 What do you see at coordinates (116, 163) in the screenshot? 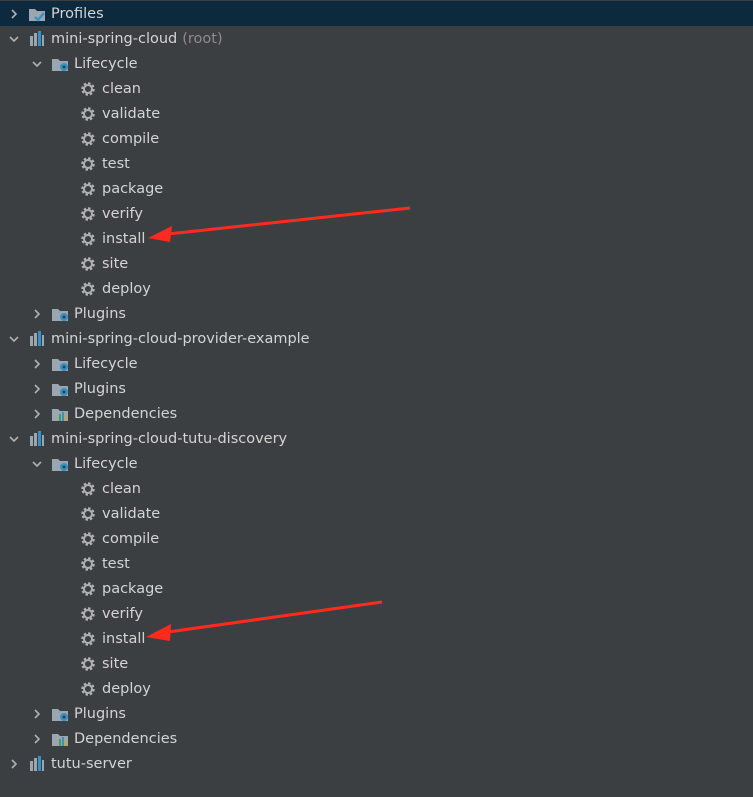
I see `tree-label: test` at bounding box center [116, 163].